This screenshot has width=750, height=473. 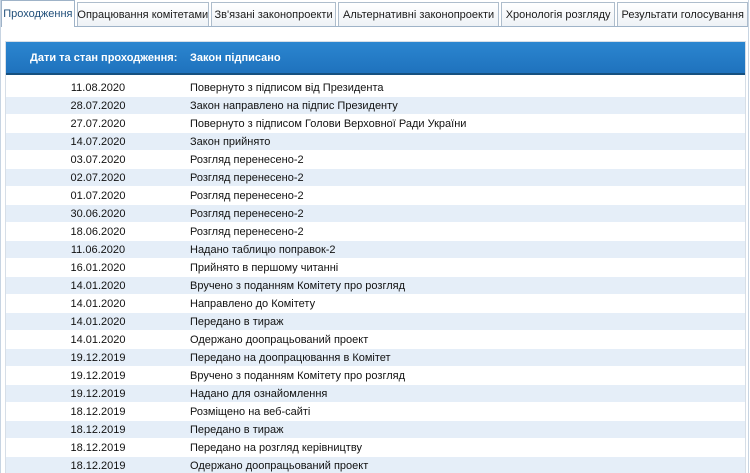 I want to click on event-description: Закон направлено на підпис Президенту, so click(x=294, y=105).